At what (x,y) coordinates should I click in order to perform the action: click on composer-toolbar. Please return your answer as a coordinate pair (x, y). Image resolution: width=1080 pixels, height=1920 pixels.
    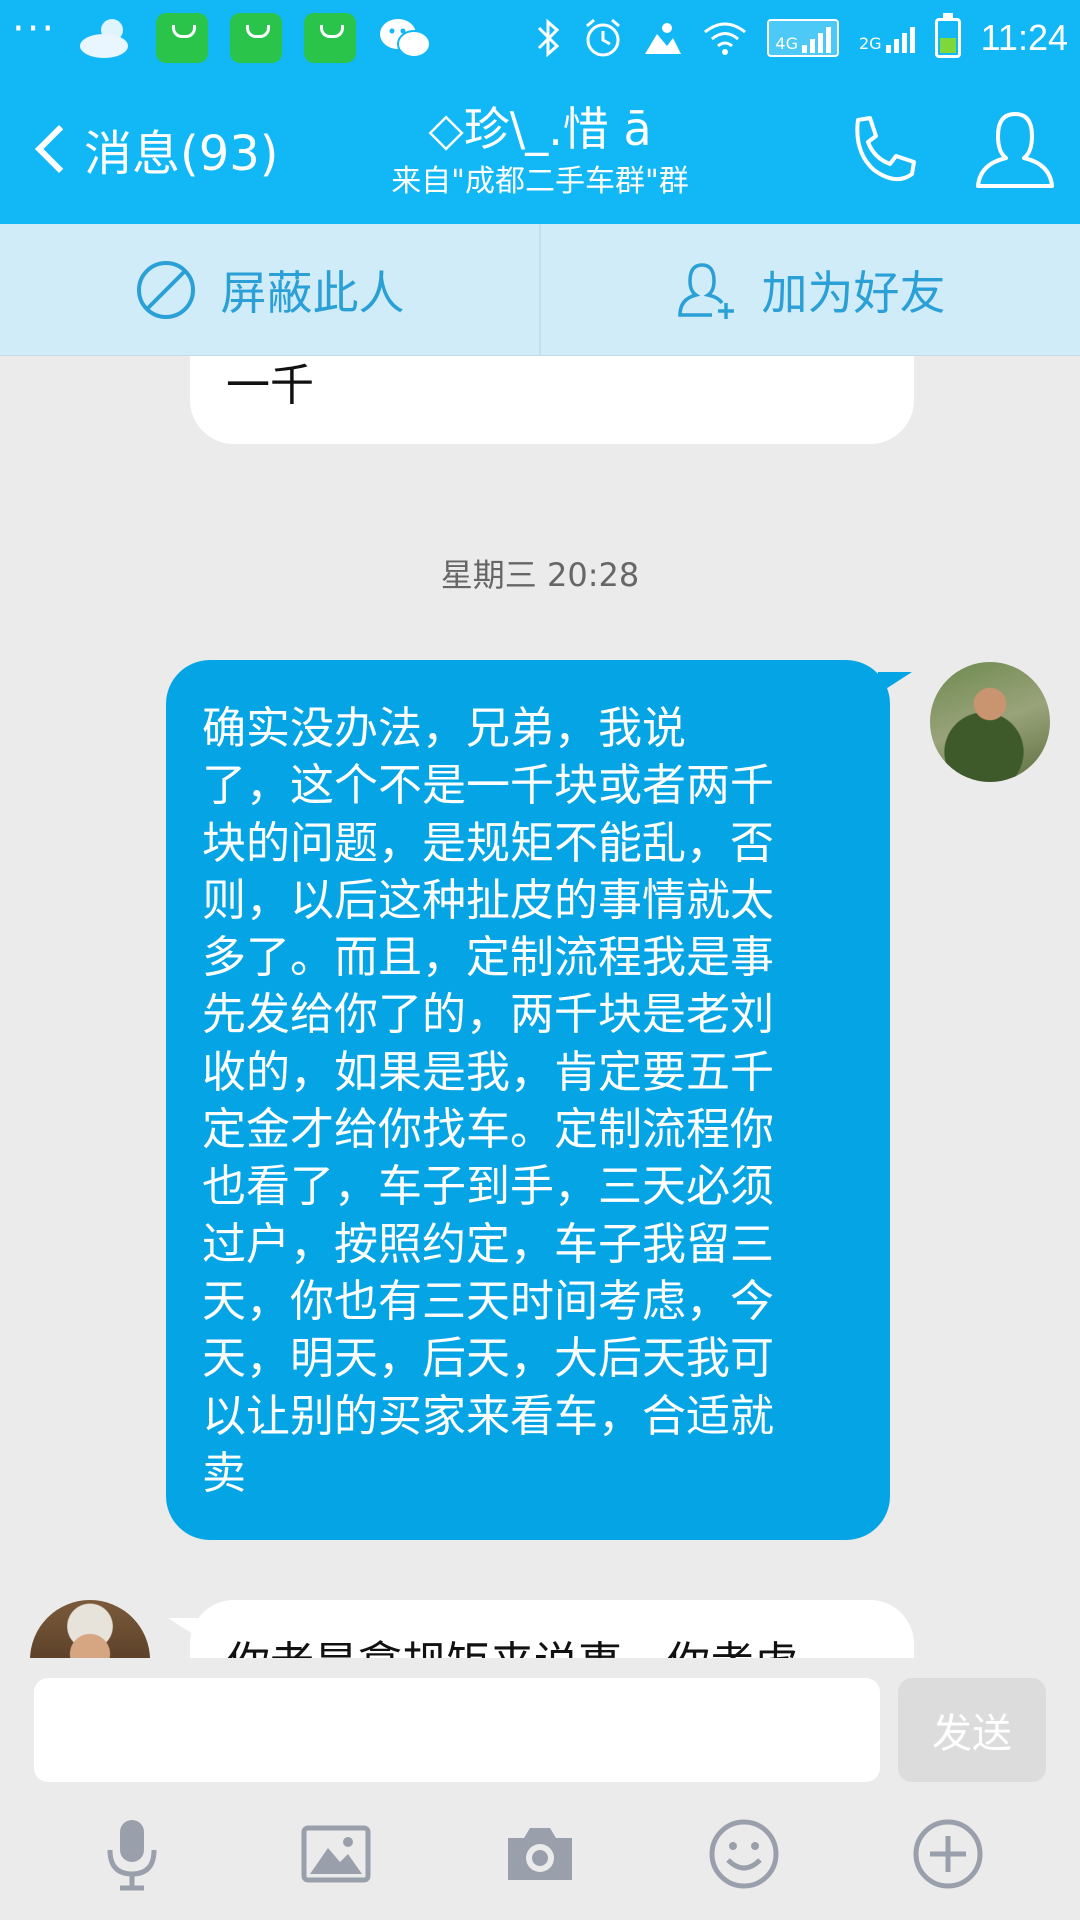
    Looking at the image, I should click on (540, 1854).